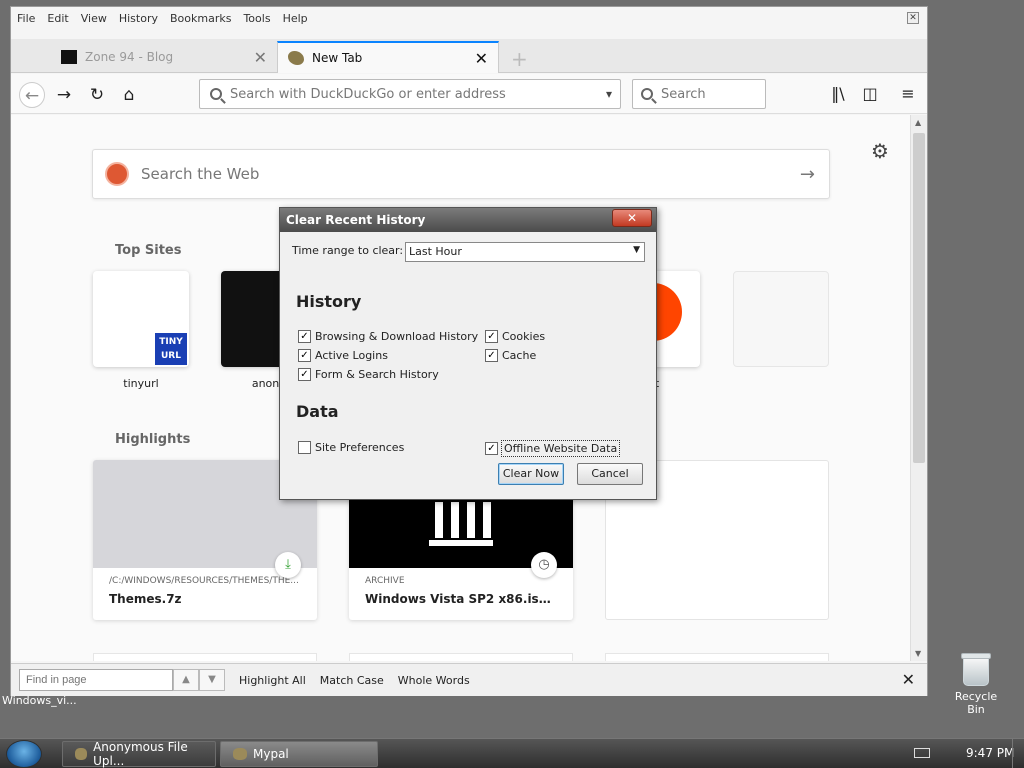  Describe the element at coordinates (919, 298) in the screenshot. I see `scrollbar-thumb` at that location.